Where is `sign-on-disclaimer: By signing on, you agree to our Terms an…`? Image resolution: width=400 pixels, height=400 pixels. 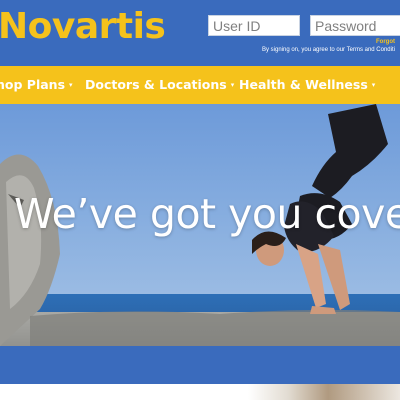
sign-on-disclaimer: By signing on, you agree to our Terms an… is located at coordinates (328, 50).